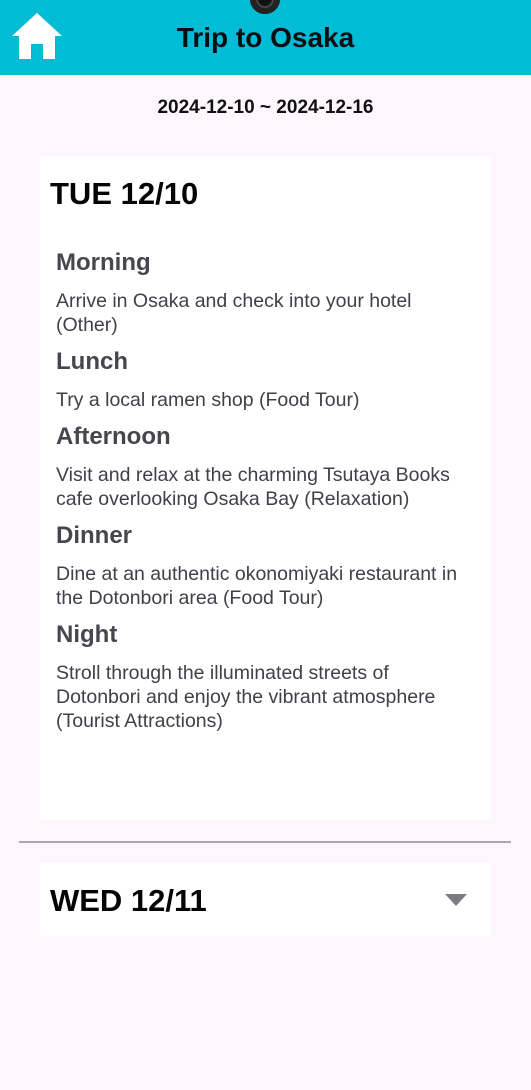  I want to click on trip-date-range: 2024-12-10 ~ 2024-12-16, so click(265, 107).